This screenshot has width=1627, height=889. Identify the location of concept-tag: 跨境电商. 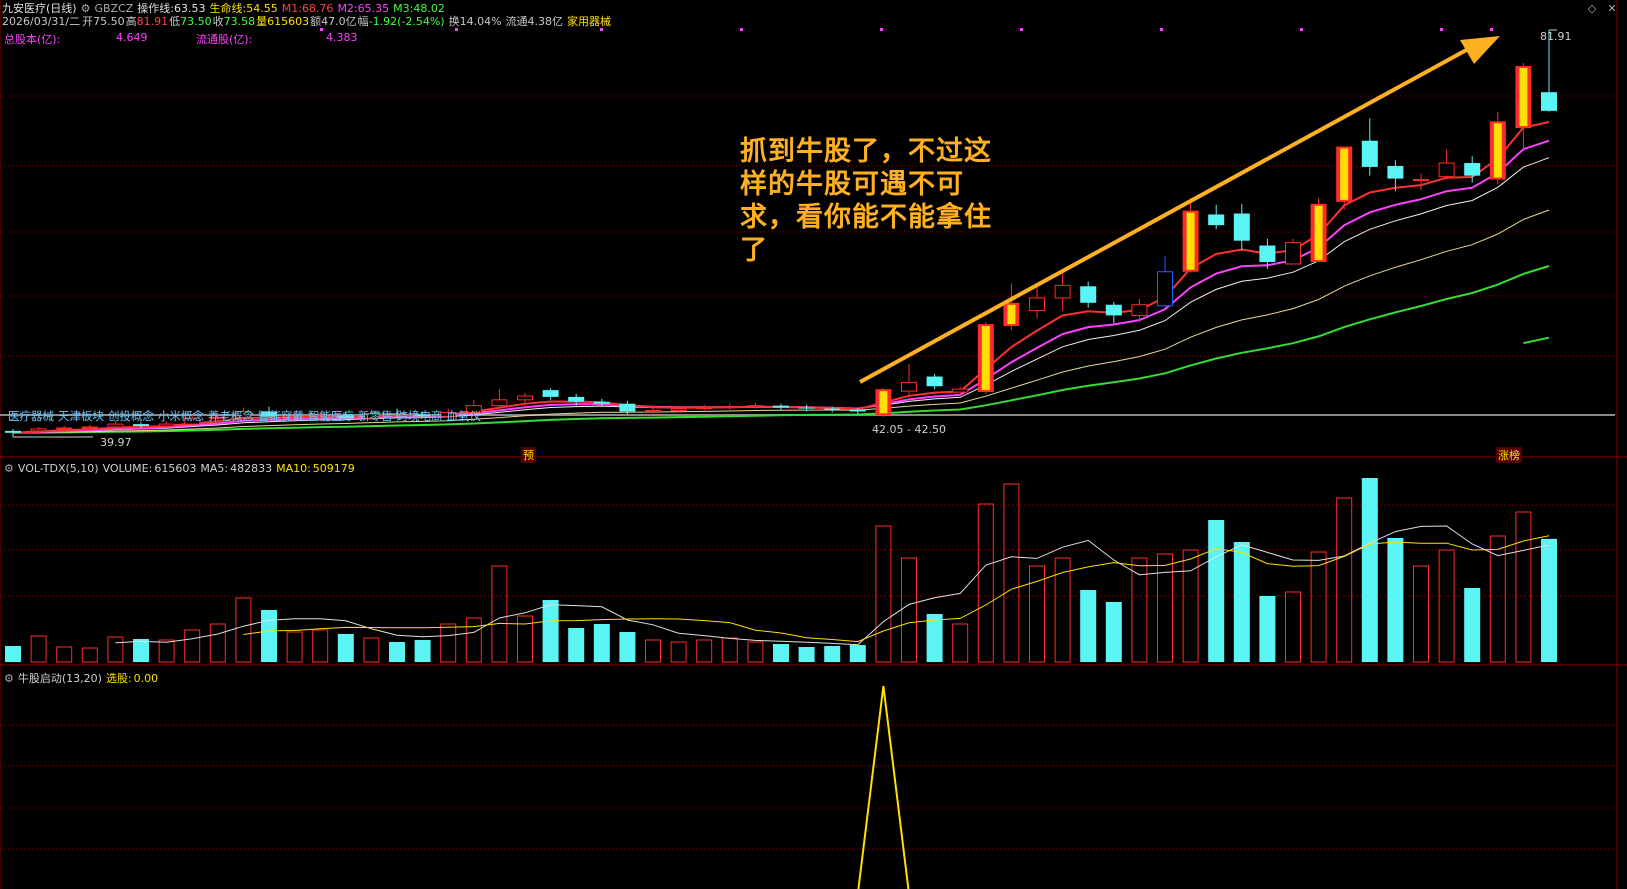
(420, 416).